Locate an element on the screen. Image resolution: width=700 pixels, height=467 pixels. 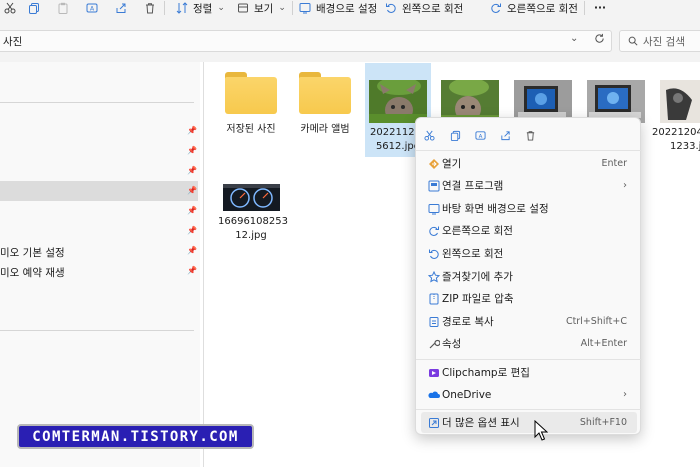
menu-item-set-background: 바탕 화면 배경으로 설정 is located at coordinates (529, 208).